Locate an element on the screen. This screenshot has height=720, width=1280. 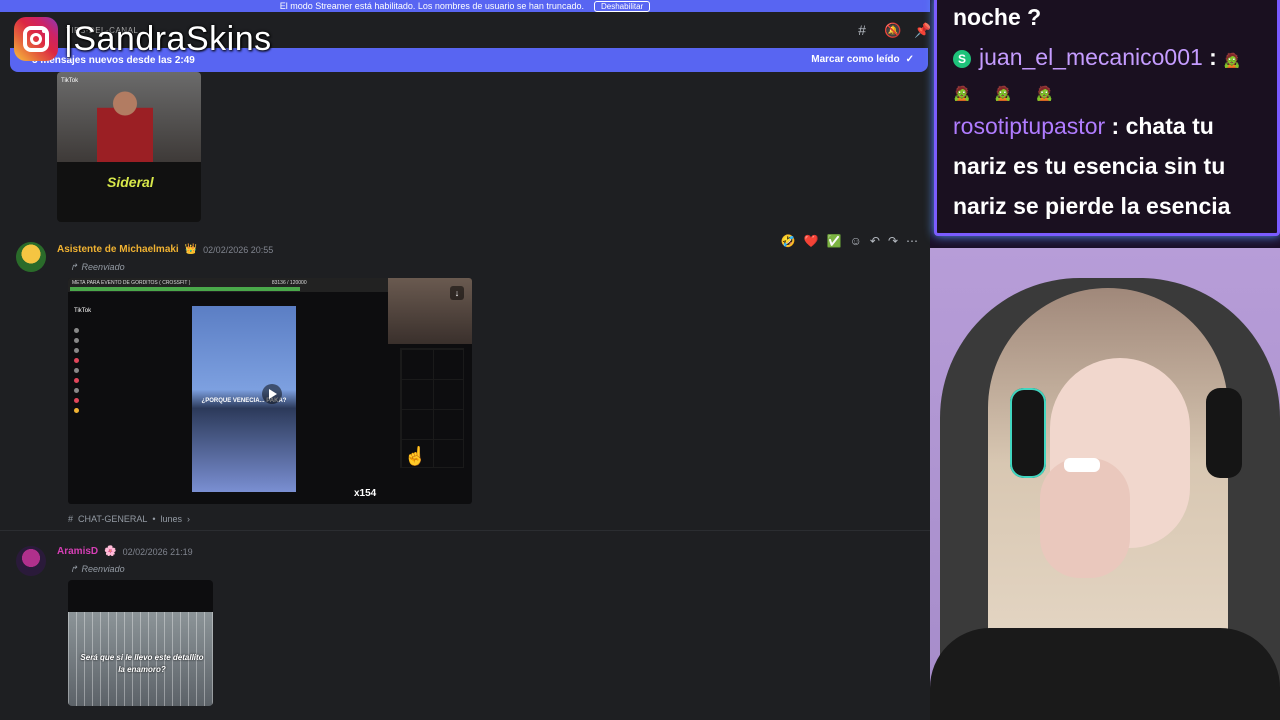
reaction-heart: ❤️ is located at coordinates (811, 241).